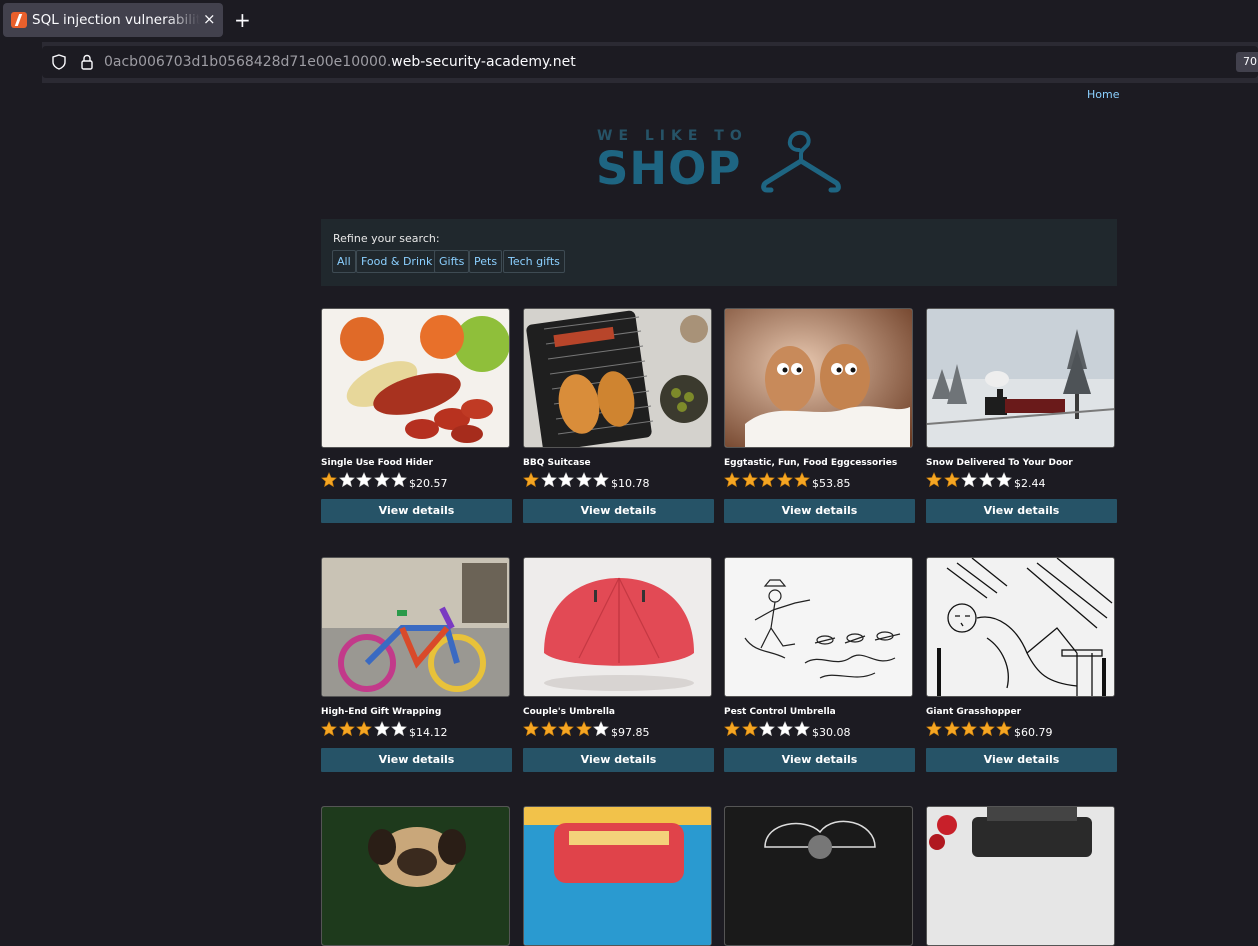  I want to click on browser-tab: SQL injection vulnerability ×, so click(113, 20).